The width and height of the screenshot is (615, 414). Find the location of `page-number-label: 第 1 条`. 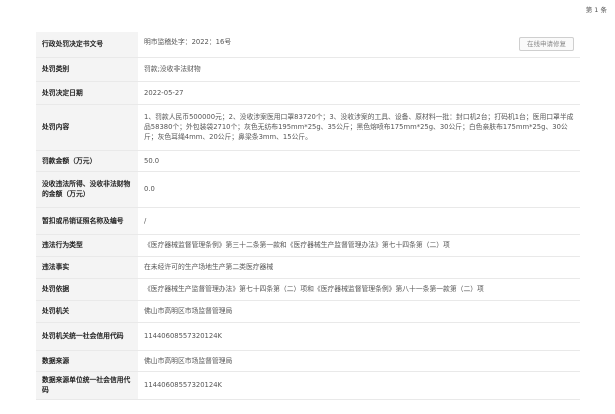

page-number-label: 第 1 条 is located at coordinates (596, 10).